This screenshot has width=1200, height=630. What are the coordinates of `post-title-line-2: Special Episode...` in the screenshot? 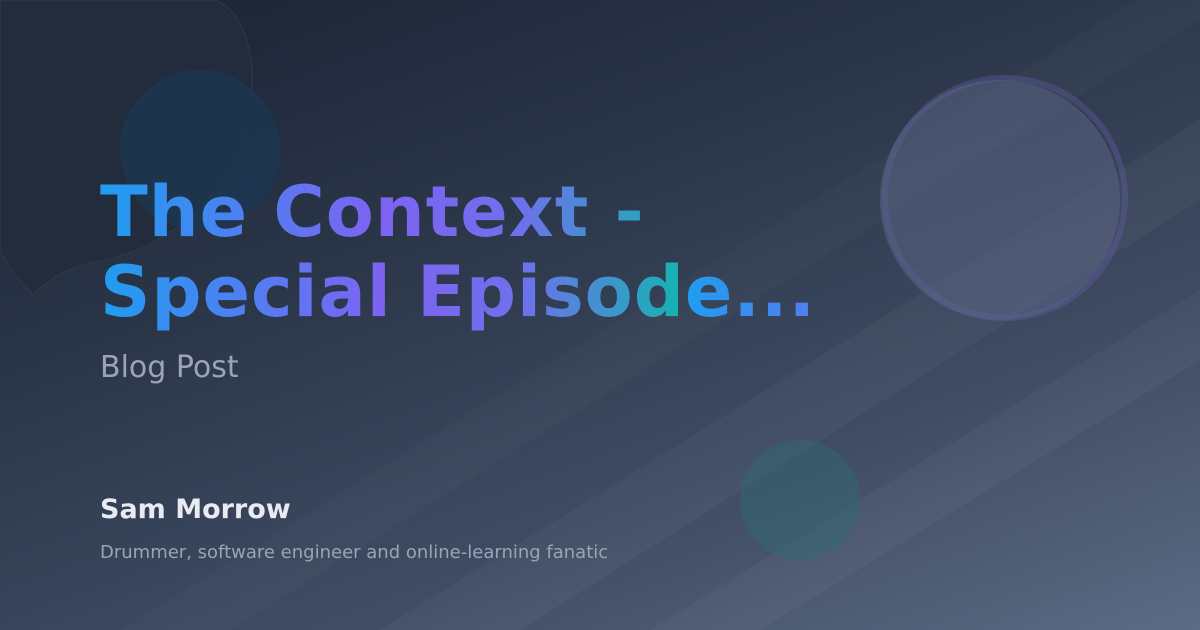 It's located at (458, 292).